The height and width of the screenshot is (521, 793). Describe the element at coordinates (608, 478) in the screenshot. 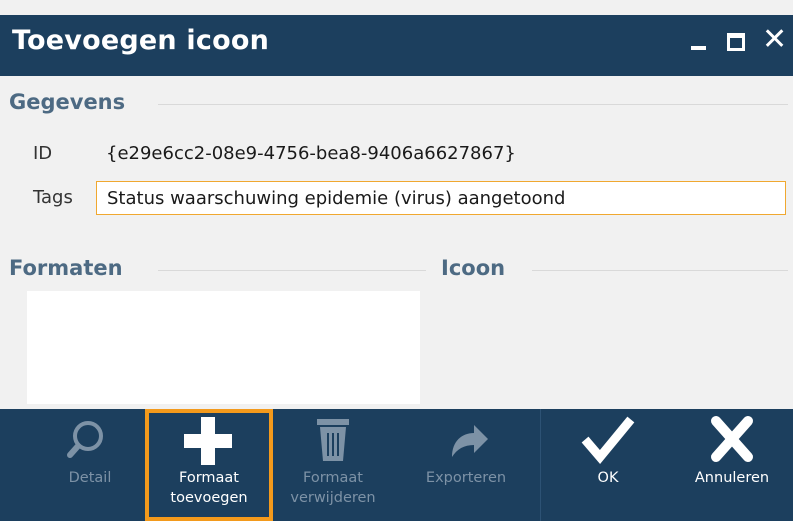

I see `ok-label: OK` at that location.